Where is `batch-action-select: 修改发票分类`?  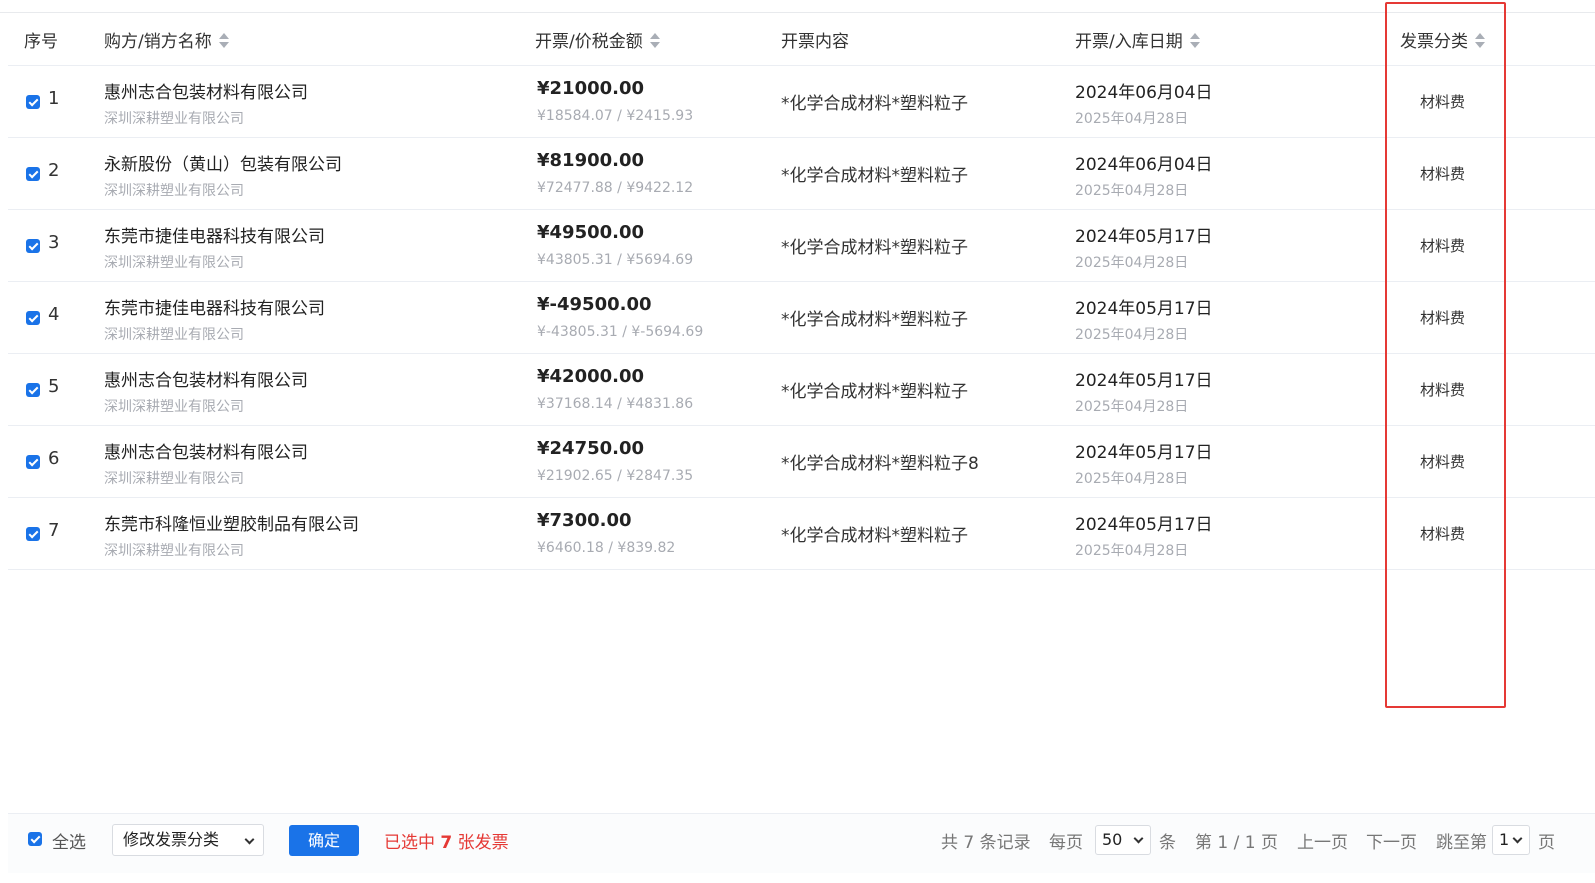
batch-action-select: 修改发票分类 is located at coordinates (188, 840).